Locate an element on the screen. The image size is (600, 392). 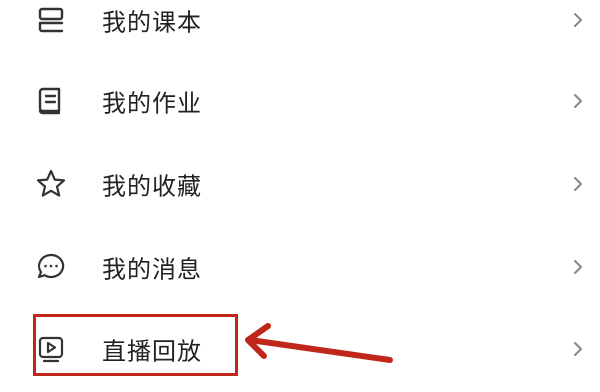
arrow-left-icon is located at coordinates (318, 348).